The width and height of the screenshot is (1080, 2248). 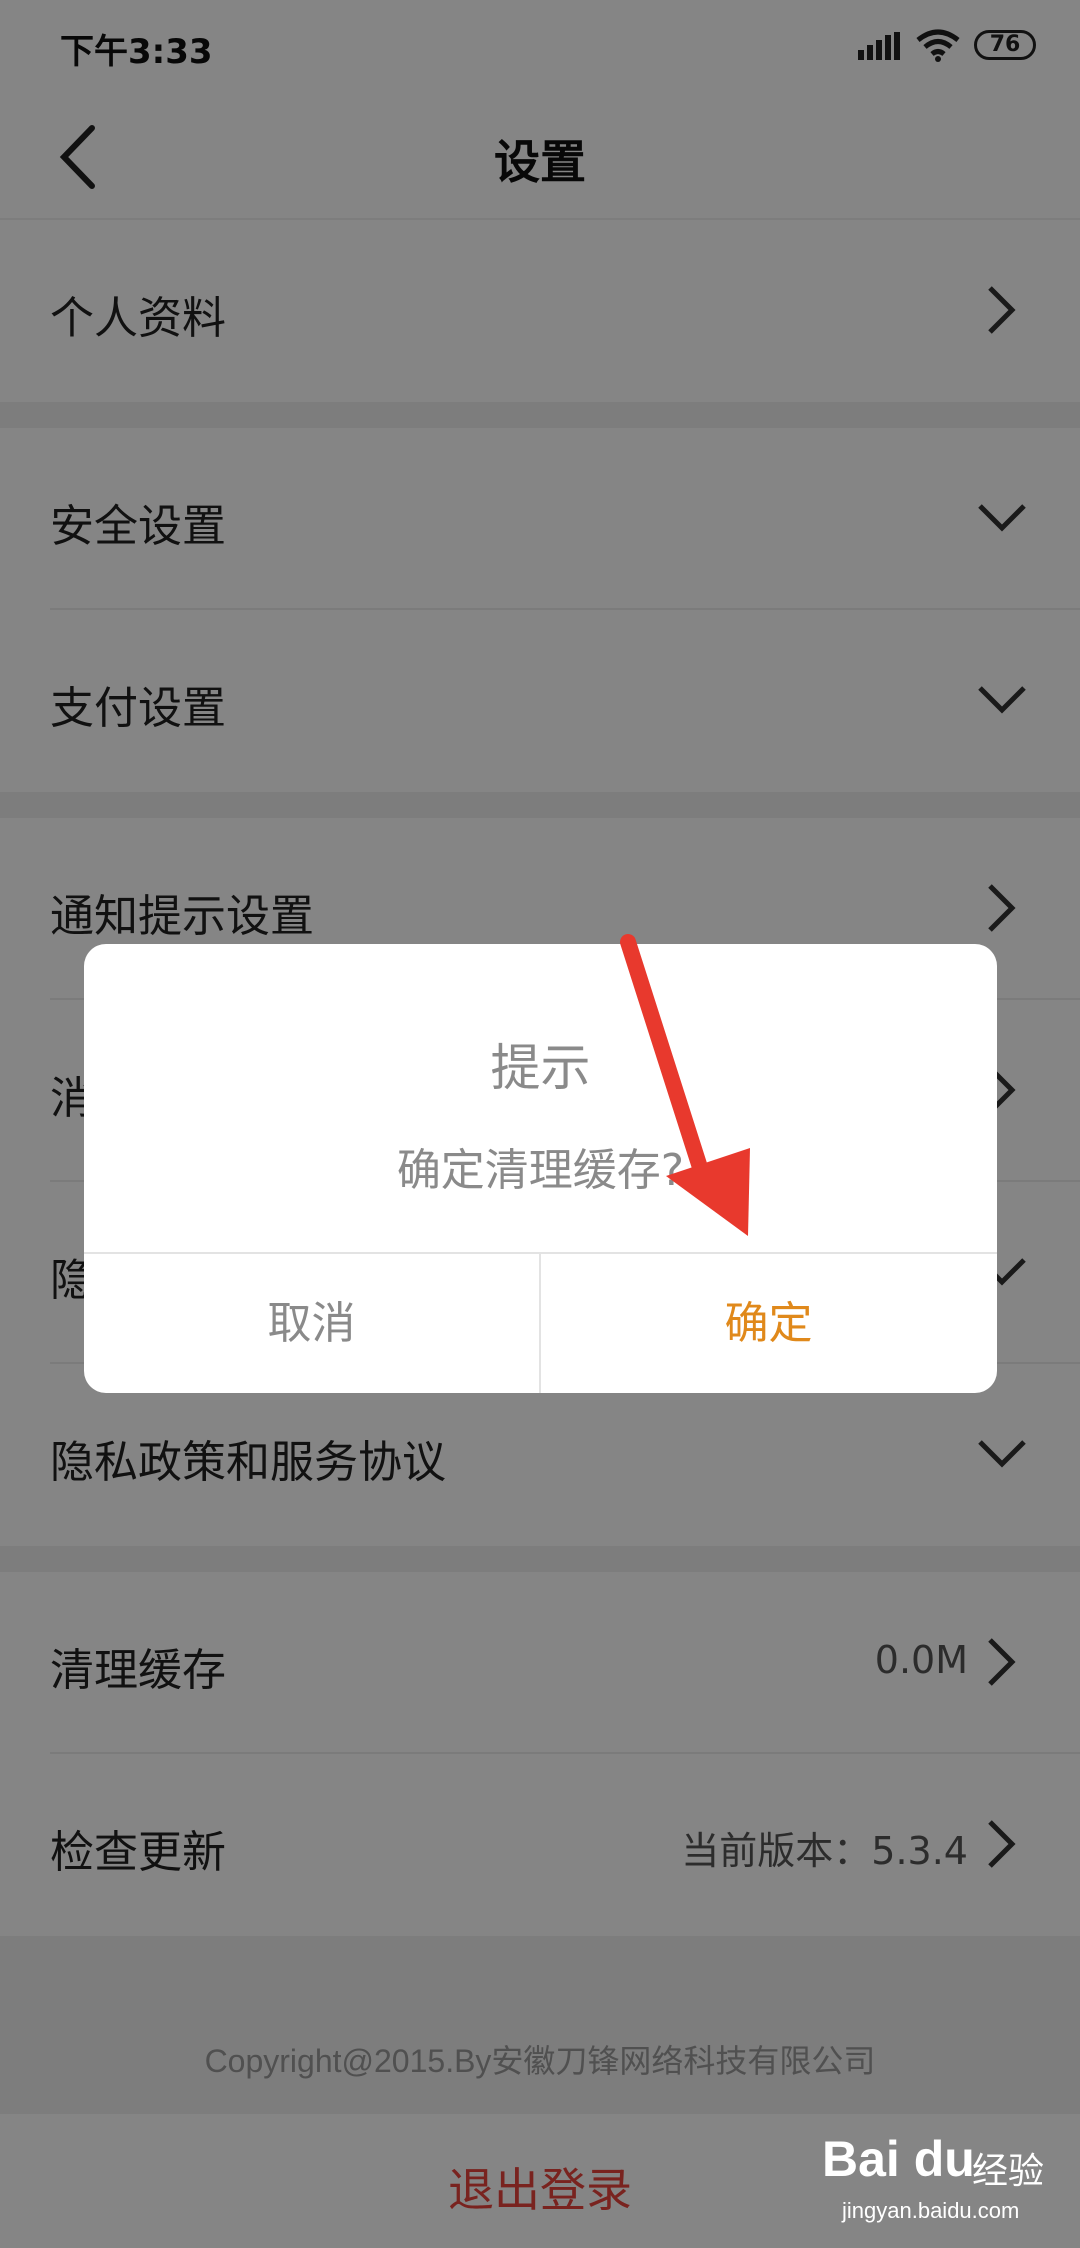 I want to click on dialog-message: 确定清理缓存?, so click(x=540, y=1170).